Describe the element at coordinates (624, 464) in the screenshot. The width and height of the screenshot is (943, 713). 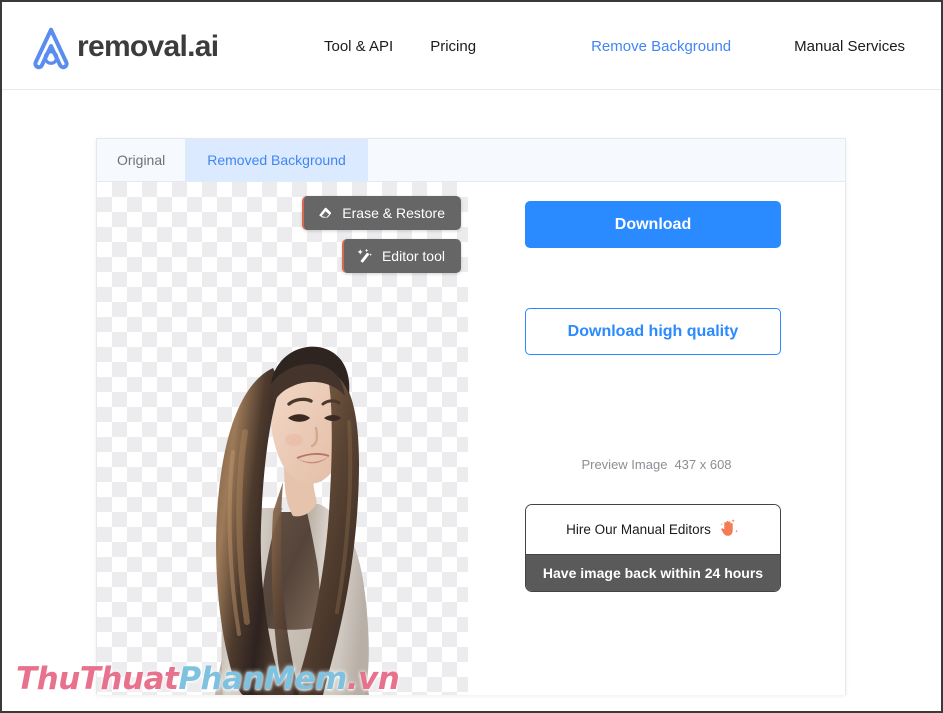
I see `preview-image-label: Preview Image` at that location.